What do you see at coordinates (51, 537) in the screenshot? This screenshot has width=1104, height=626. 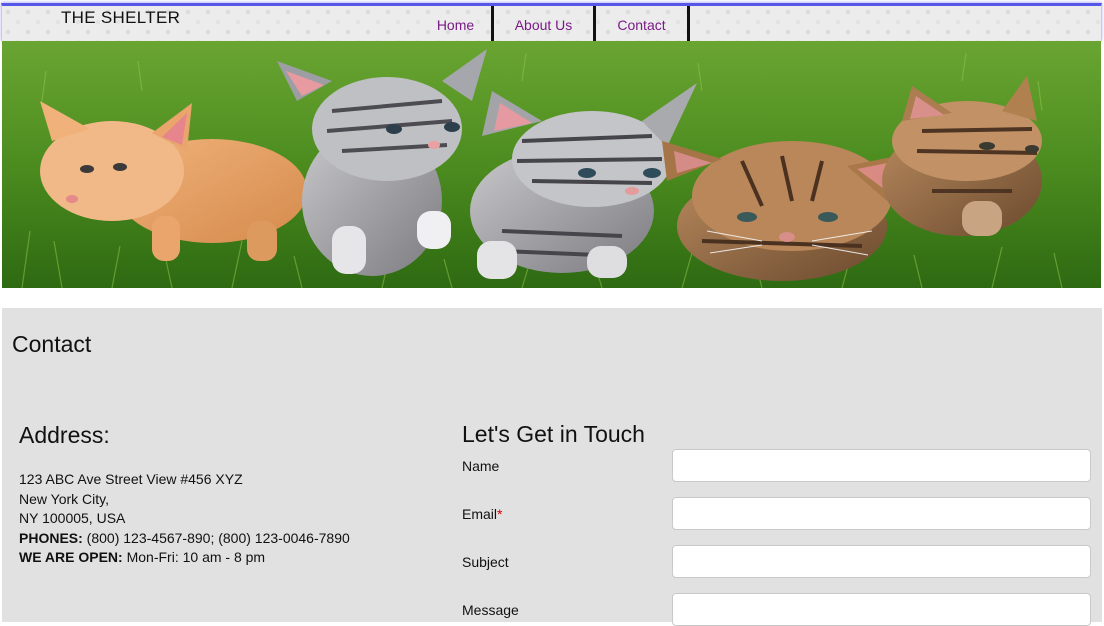 I see `phones-label: PHONES:` at bounding box center [51, 537].